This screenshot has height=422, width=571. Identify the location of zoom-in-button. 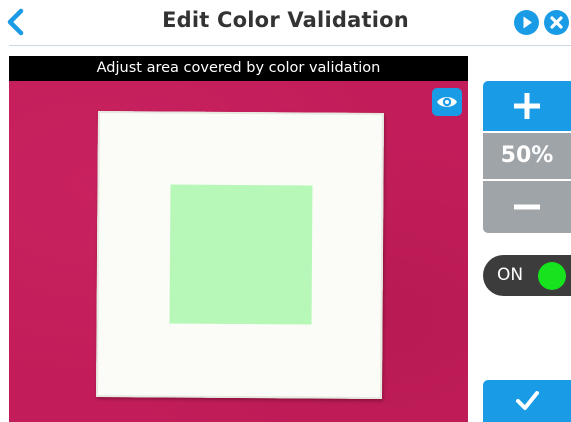
(527, 106).